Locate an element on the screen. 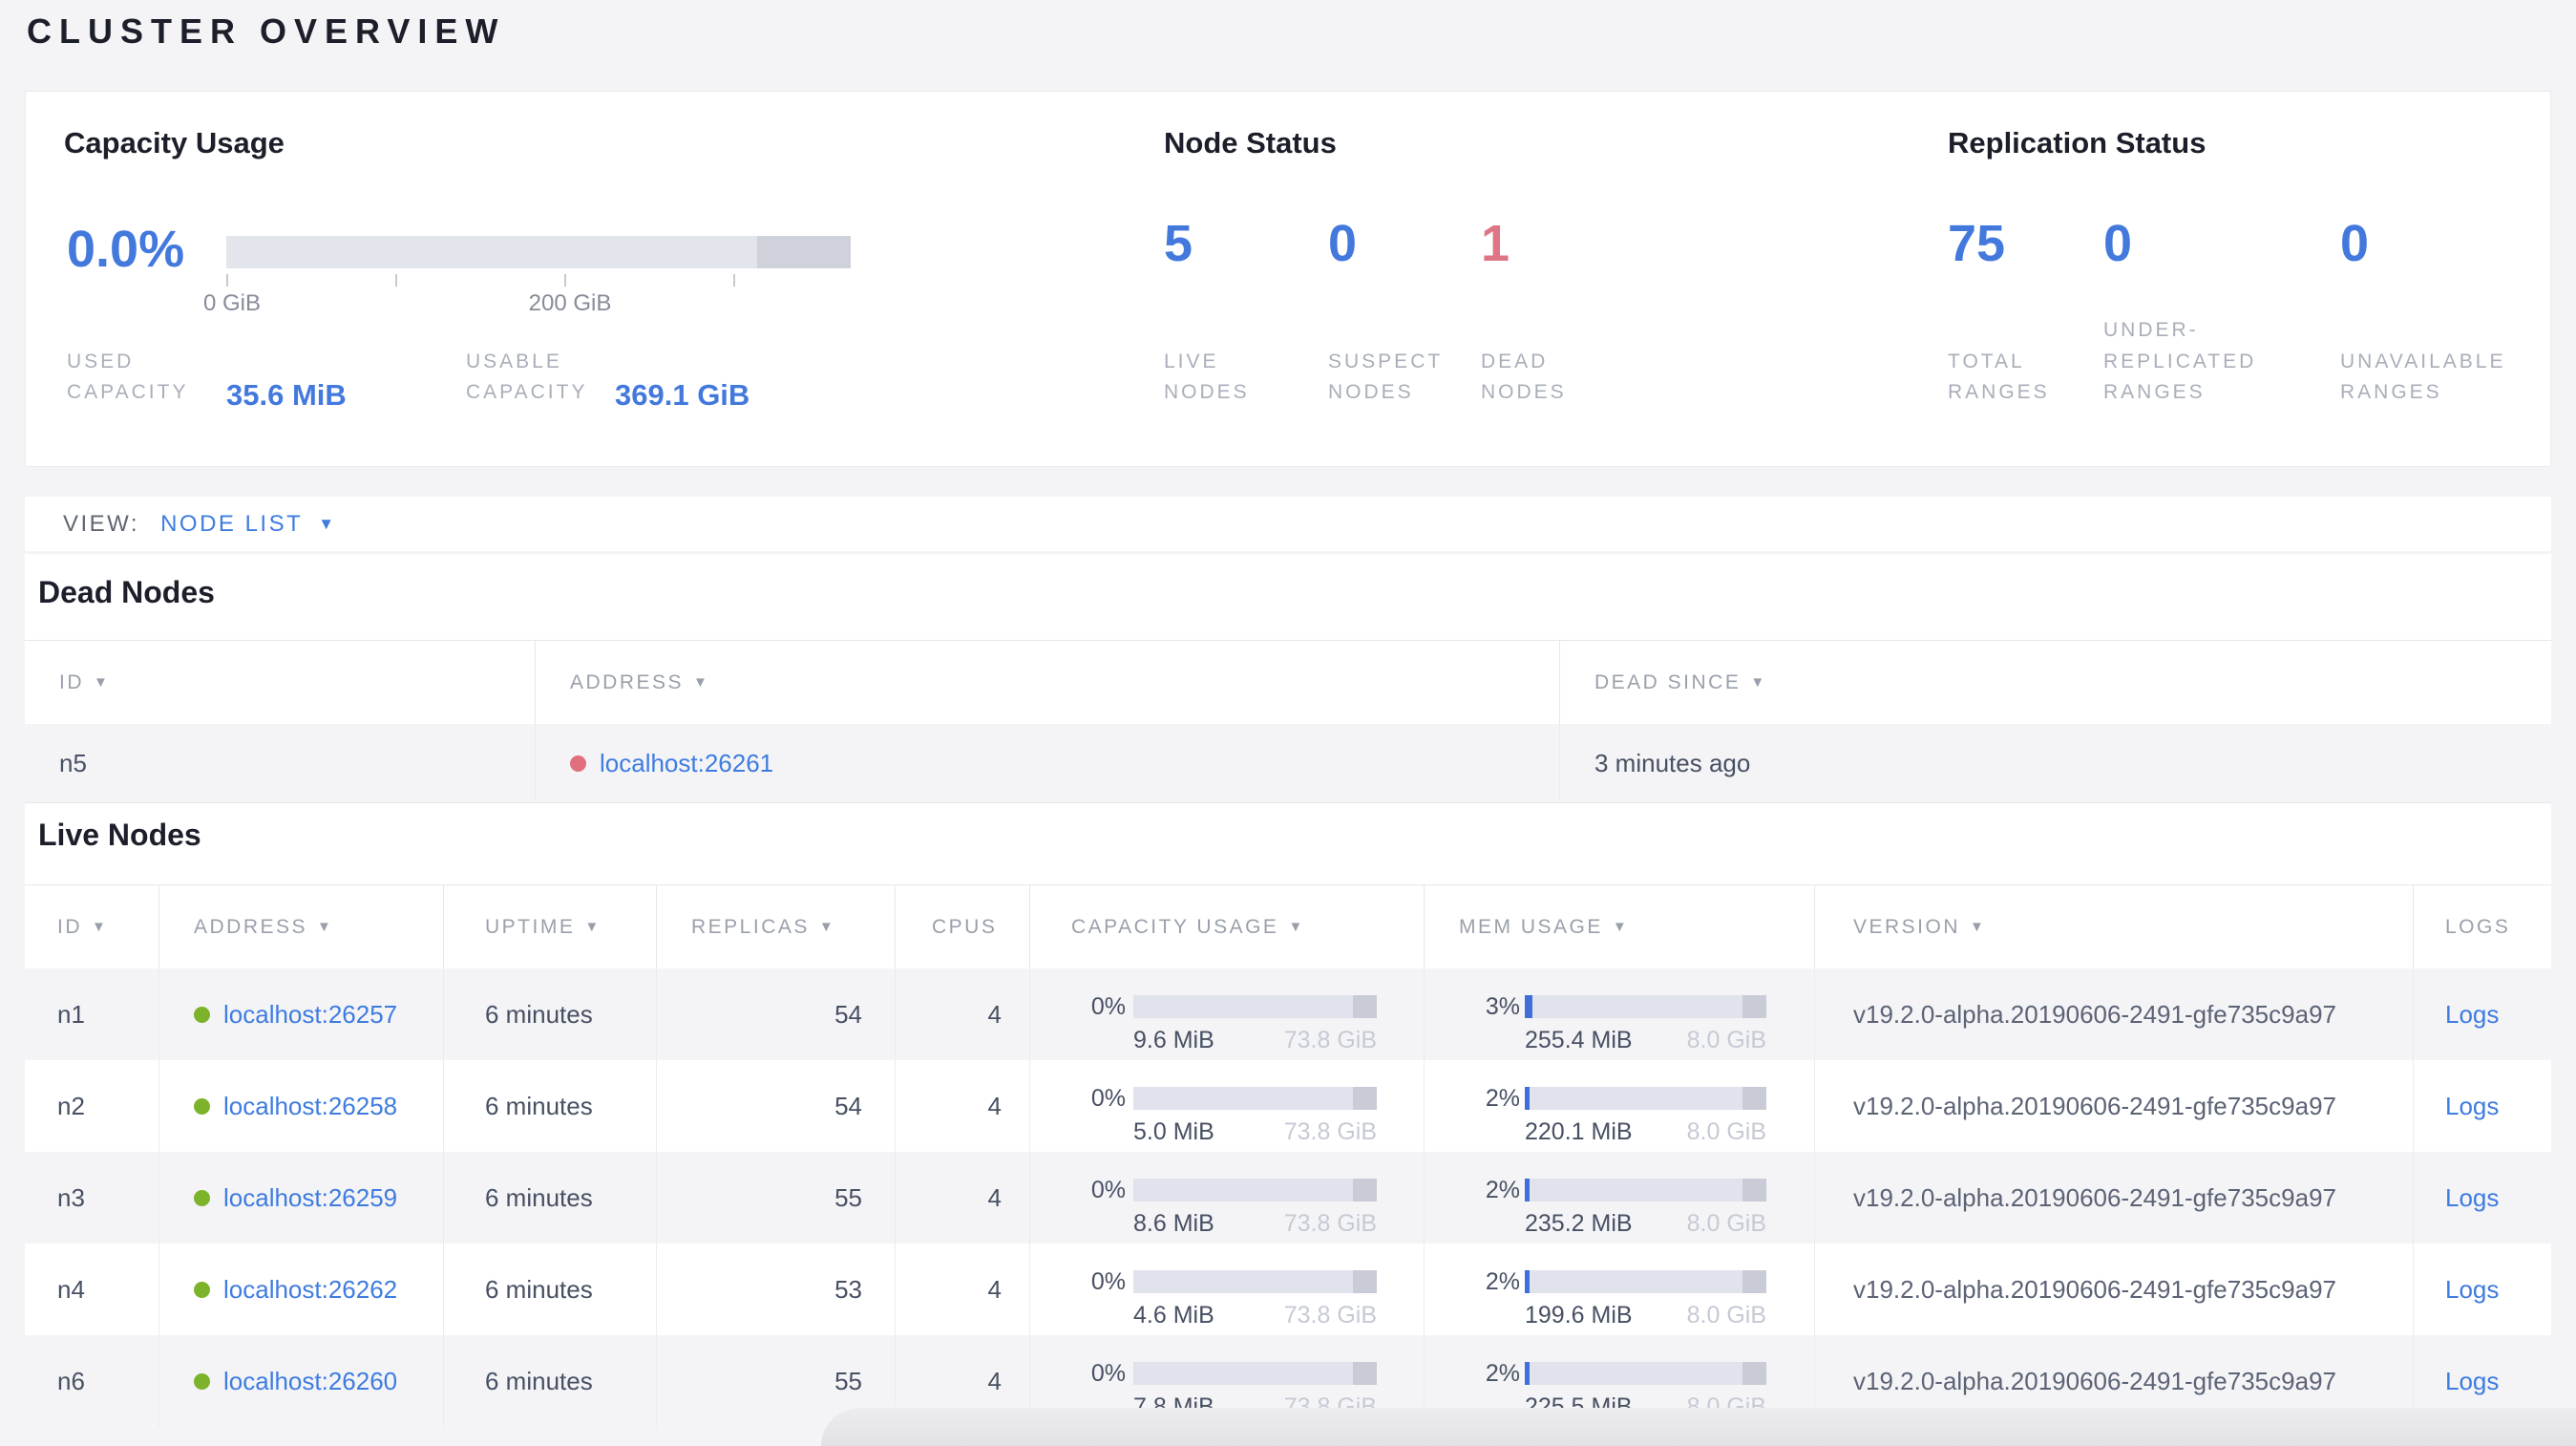 The height and width of the screenshot is (1446, 2576). column-header-capacity-usage: CAPACITY USAGE ▼ is located at coordinates (1227, 926).